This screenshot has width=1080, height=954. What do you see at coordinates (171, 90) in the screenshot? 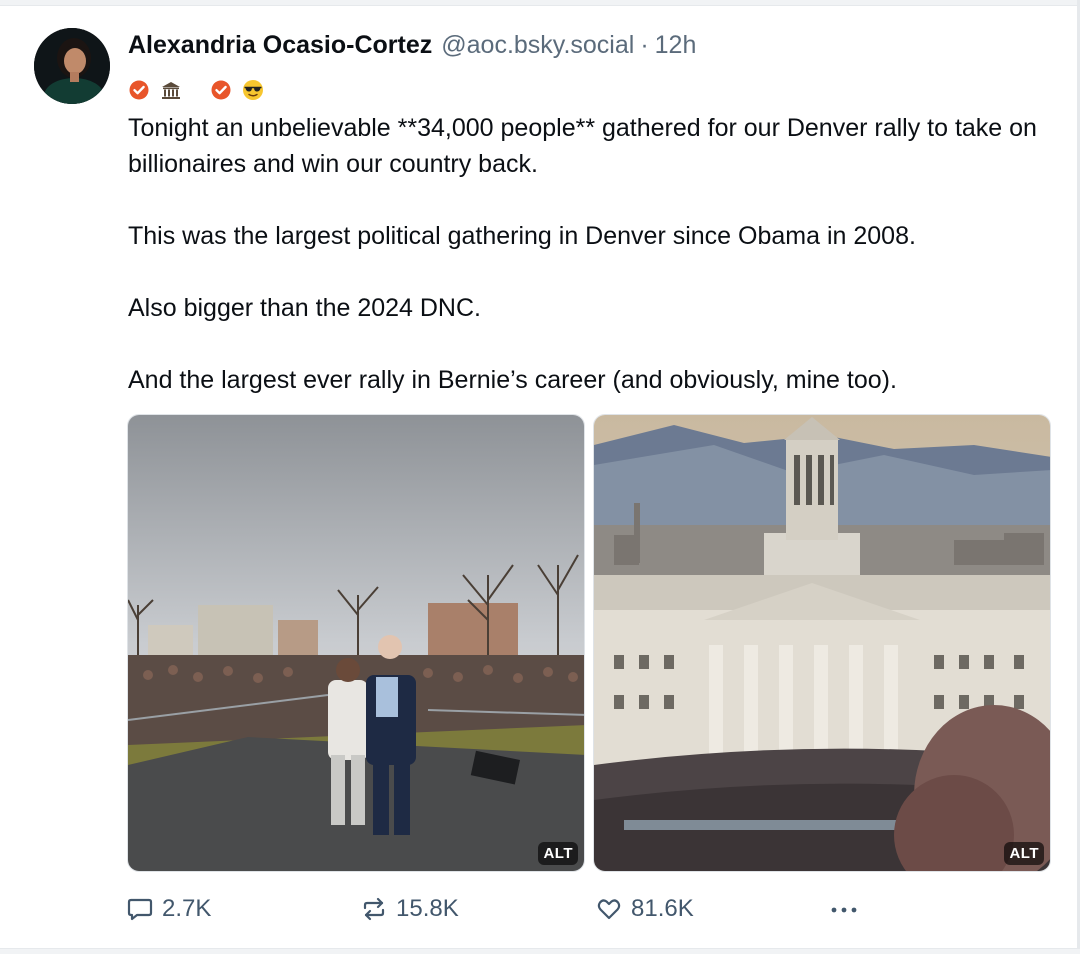
I see `capitol-building-icon` at bounding box center [171, 90].